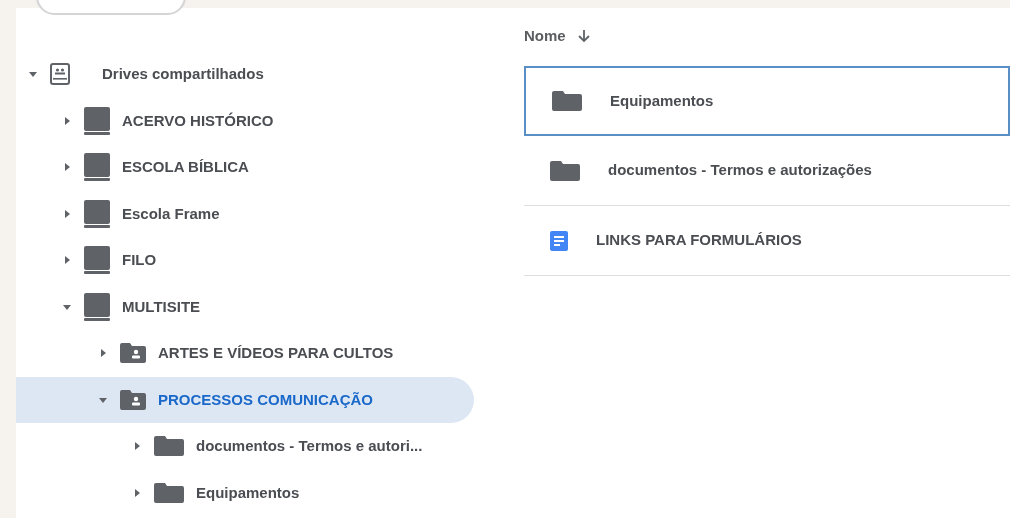 The width and height of the screenshot is (1010, 518). What do you see at coordinates (245, 167) in the screenshot?
I see `tree-item: ESCOLA BÍBLICA` at bounding box center [245, 167].